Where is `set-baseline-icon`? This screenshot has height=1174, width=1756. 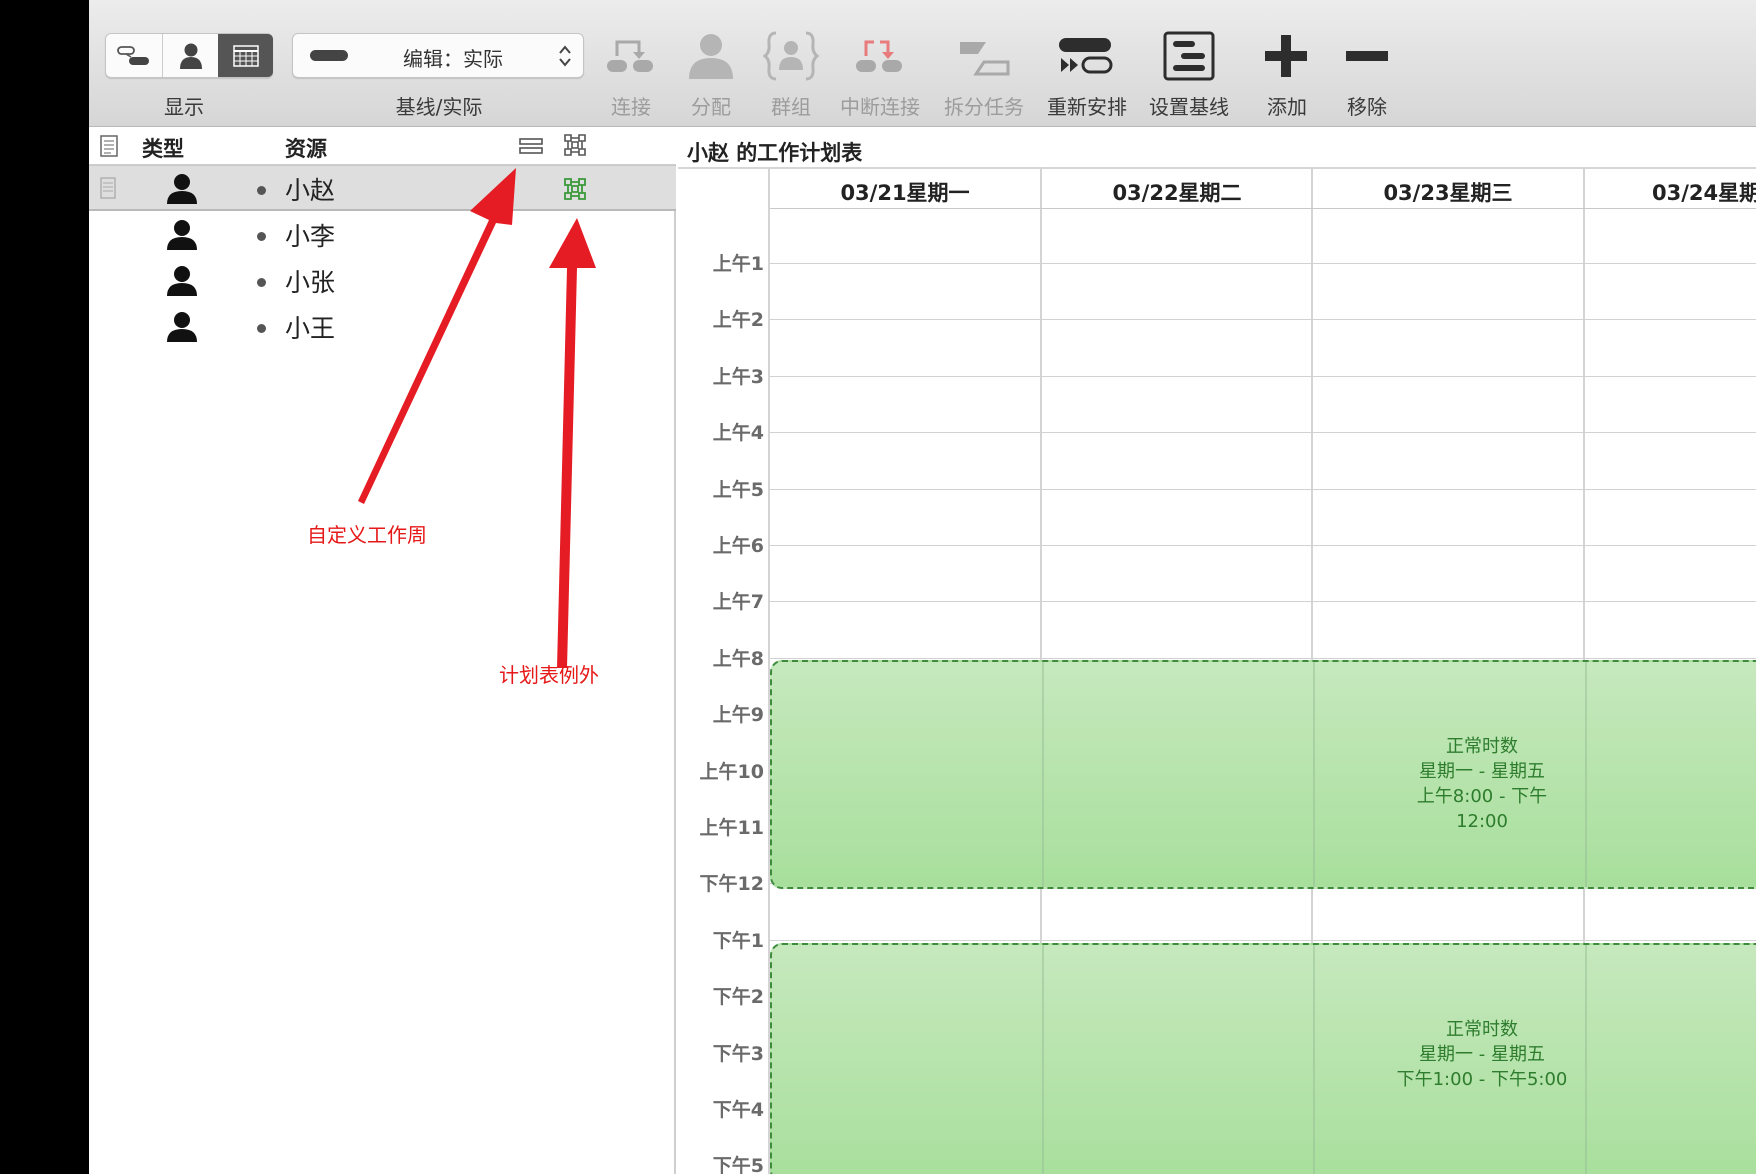 set-baseline-icon is located at coordinates (1189, 56).